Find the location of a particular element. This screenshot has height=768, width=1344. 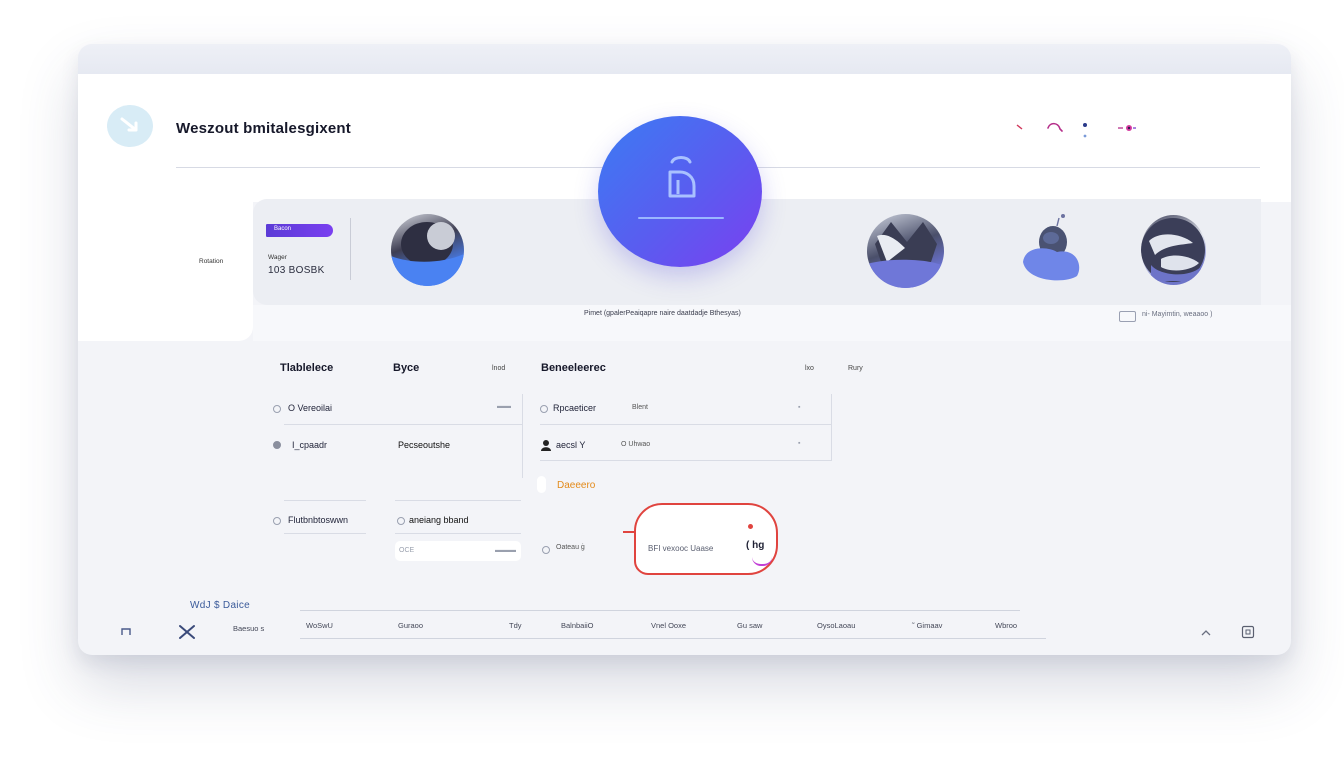

footer-column: OysoLaoau is located at coordinates (836, 625).